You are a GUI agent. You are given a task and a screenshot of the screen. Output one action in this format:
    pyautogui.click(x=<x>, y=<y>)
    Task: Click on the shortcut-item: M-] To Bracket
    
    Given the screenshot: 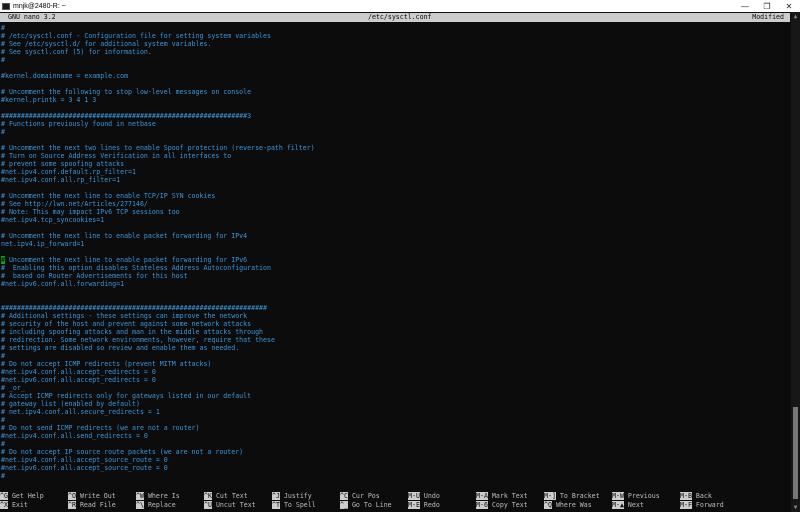 What is the action you would take?
    pyautogui.click(x=572, y=496)
    